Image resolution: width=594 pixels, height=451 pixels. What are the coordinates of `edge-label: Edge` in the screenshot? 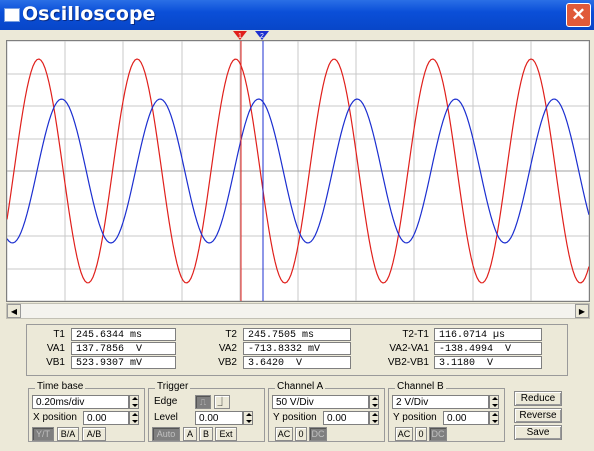 It's located at (166, 401).